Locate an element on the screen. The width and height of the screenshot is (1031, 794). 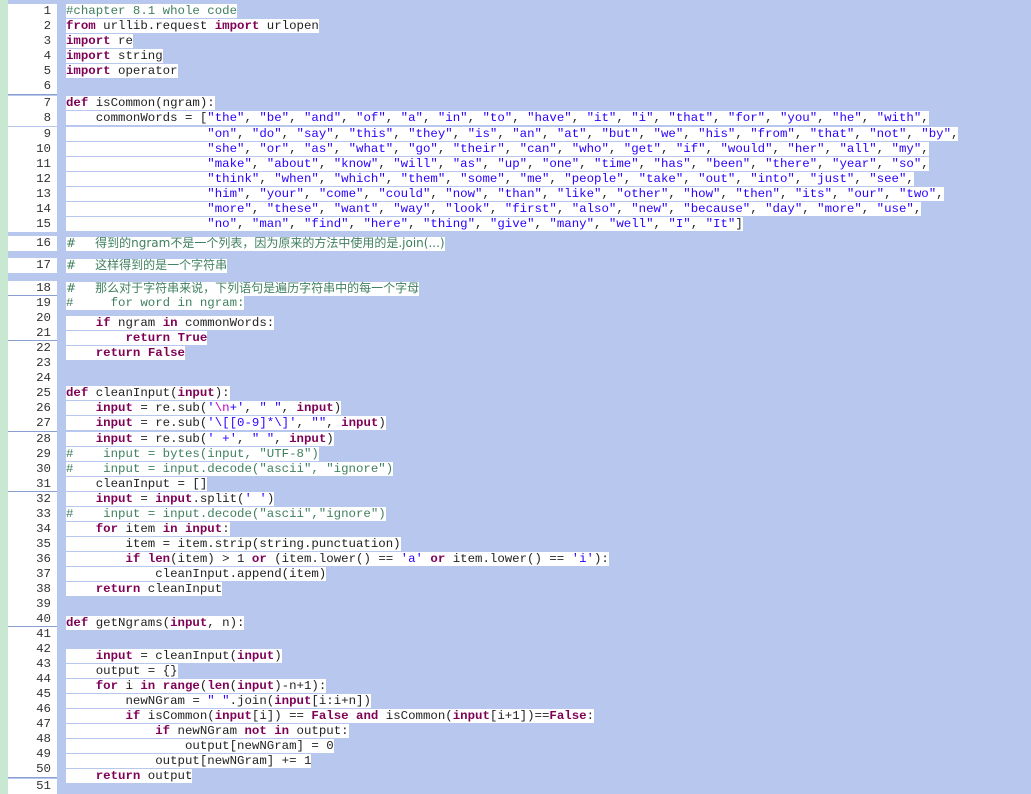
code-text: output[newNGram] += 1 is located at coordinates (189, 761).